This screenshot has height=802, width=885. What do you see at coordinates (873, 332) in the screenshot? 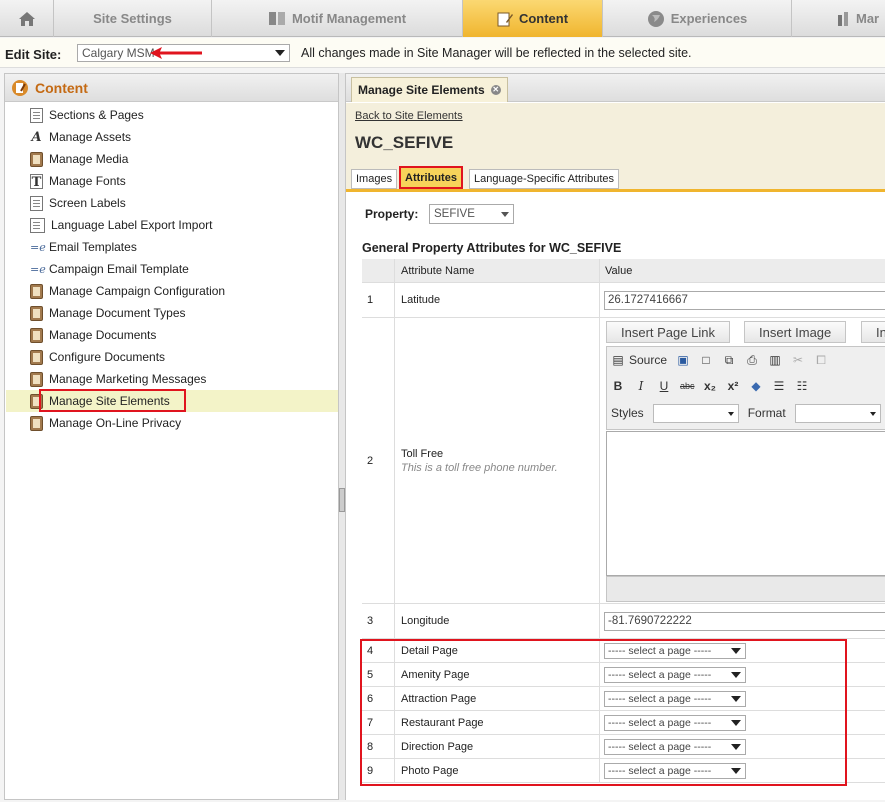
I see `insert-more-button: In` at bounding box center [873, 332].